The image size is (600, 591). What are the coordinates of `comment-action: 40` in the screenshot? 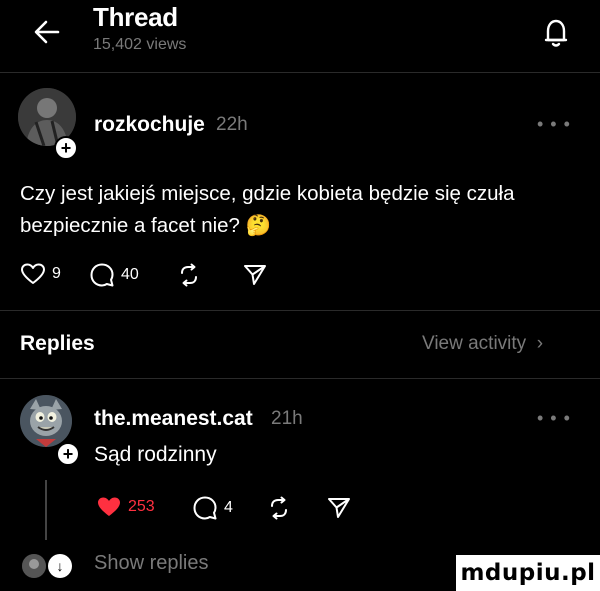 It's located at (114, 275).